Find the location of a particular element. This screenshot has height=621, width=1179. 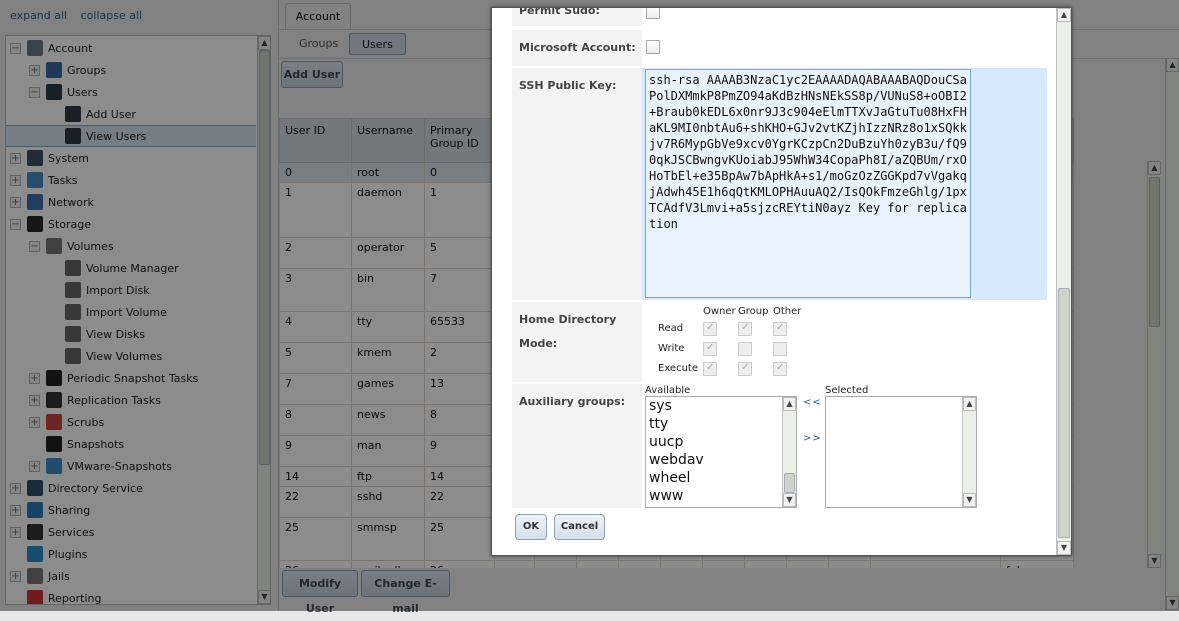

selected-scroll-down: ▼ is located at coordinates (969, 500).